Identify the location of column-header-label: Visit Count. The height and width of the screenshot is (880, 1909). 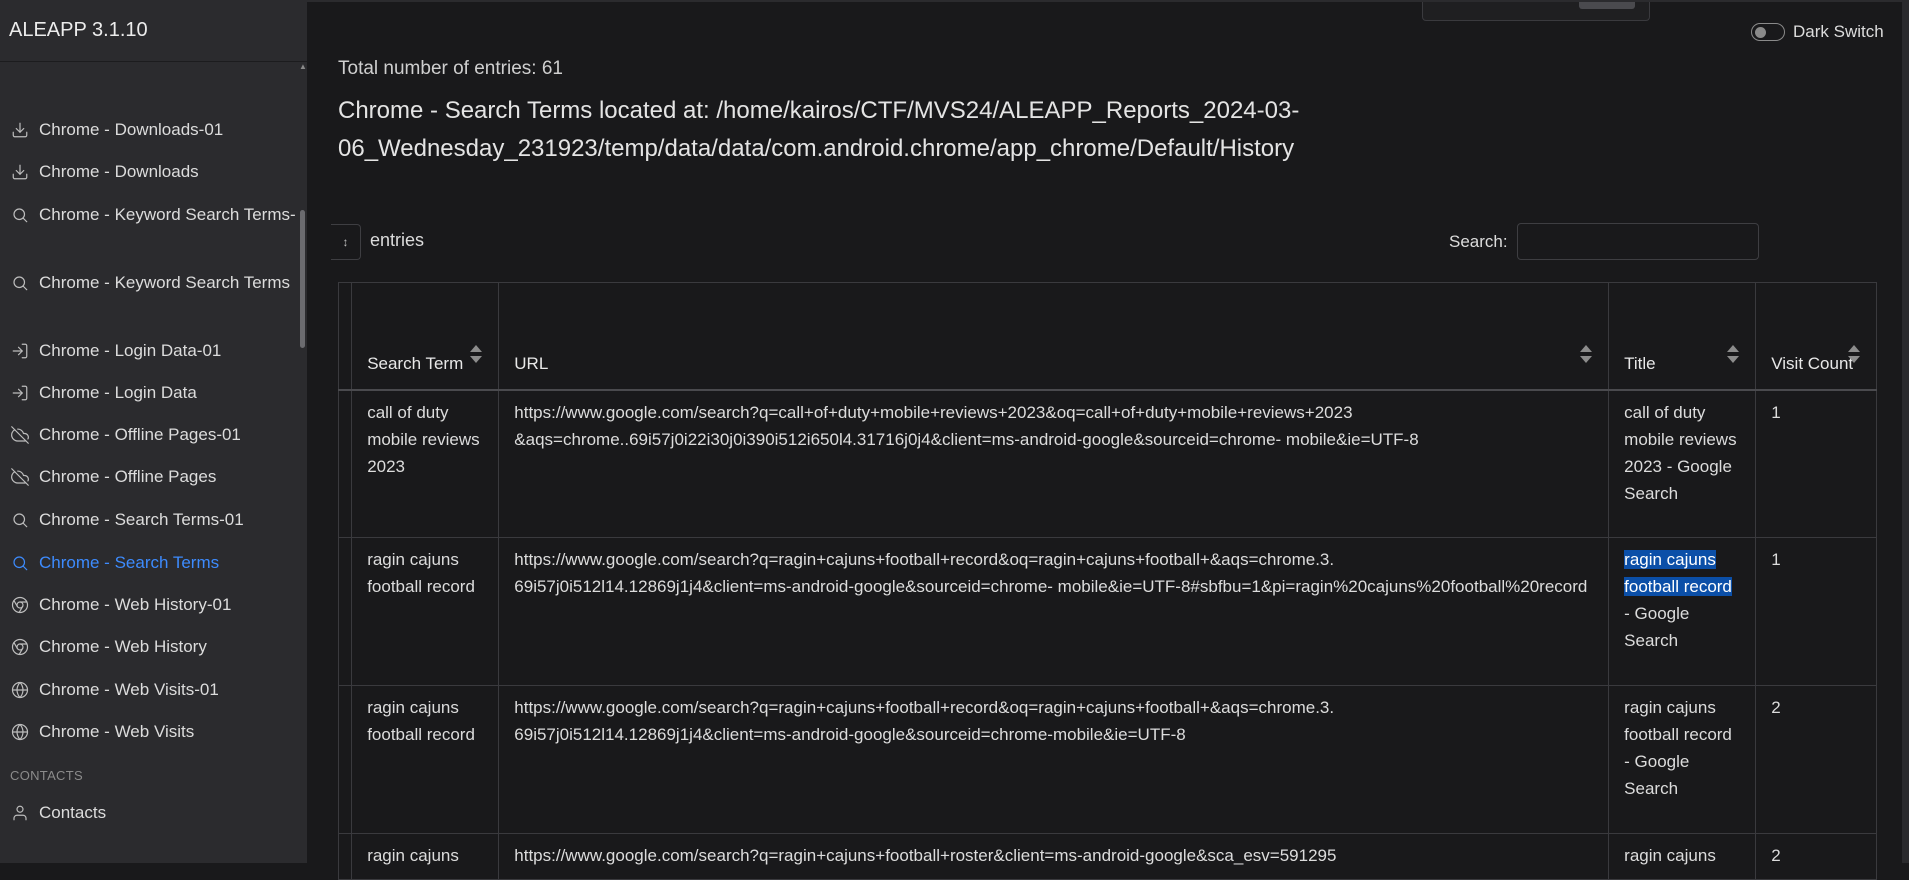
(1812, 363).